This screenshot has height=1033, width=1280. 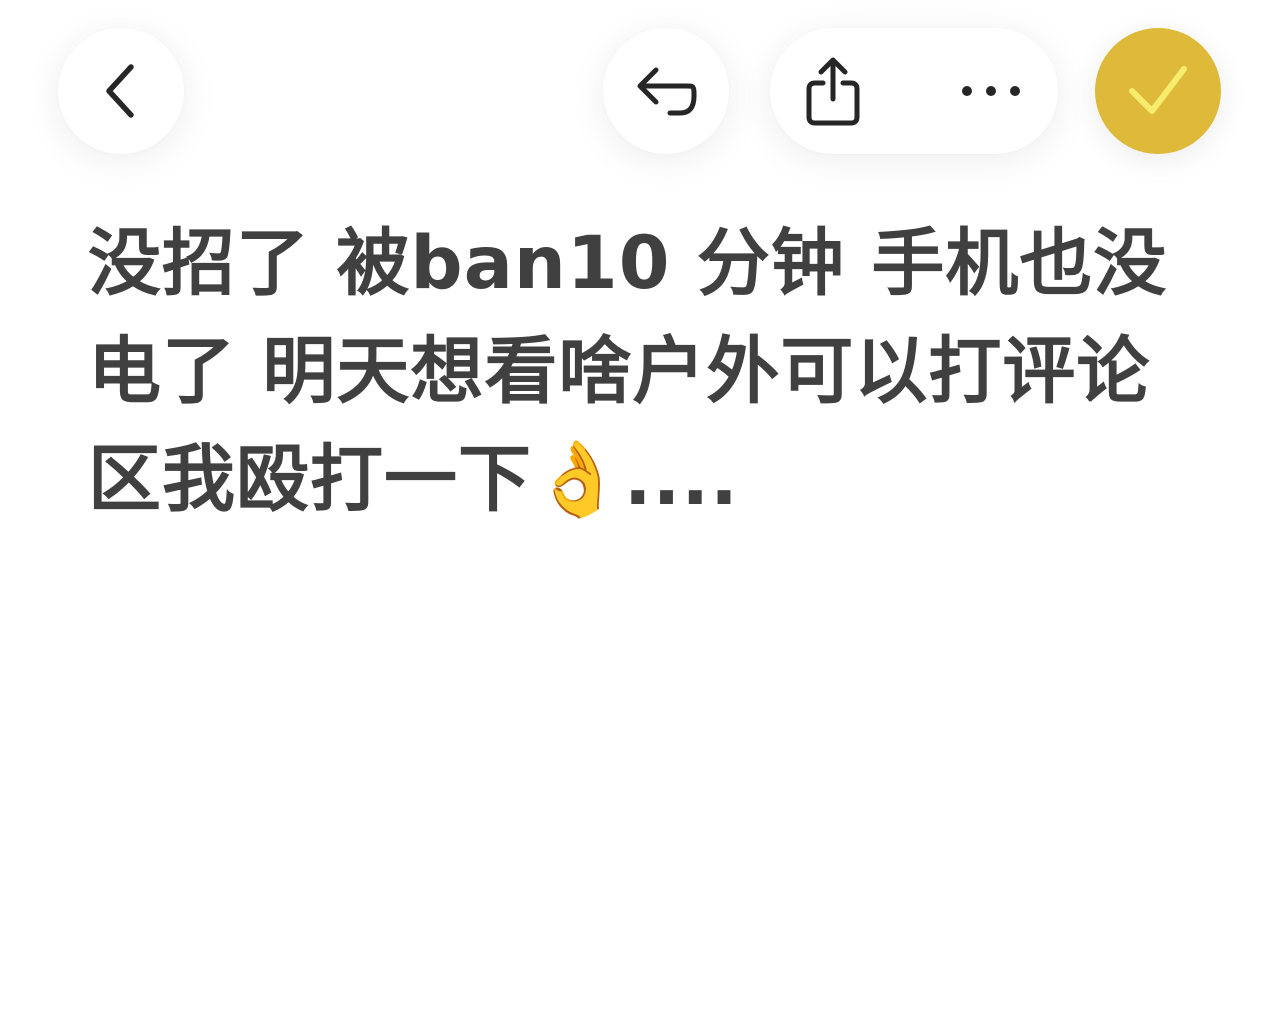 I want to click on checkmark-icon, so click(x=1158, y=90).